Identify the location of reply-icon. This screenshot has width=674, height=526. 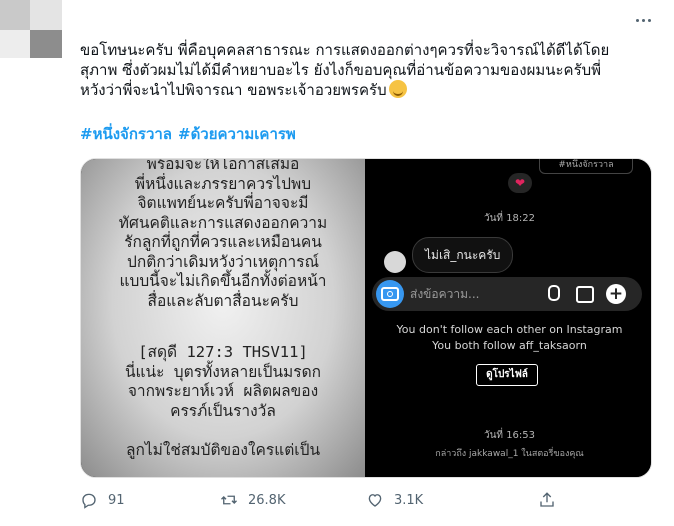
(89, 501).